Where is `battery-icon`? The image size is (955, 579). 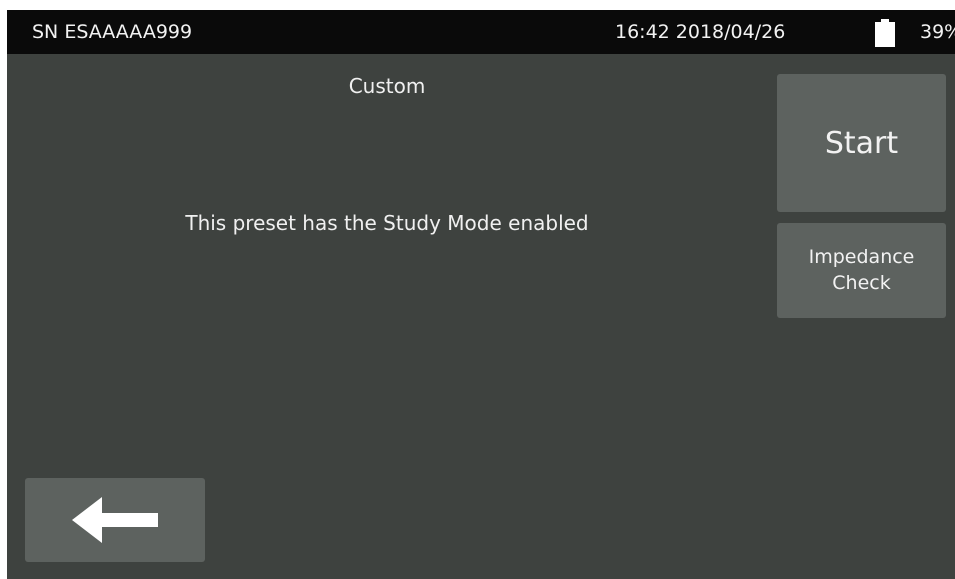 battery-icon is located at coordinates (885, 33).